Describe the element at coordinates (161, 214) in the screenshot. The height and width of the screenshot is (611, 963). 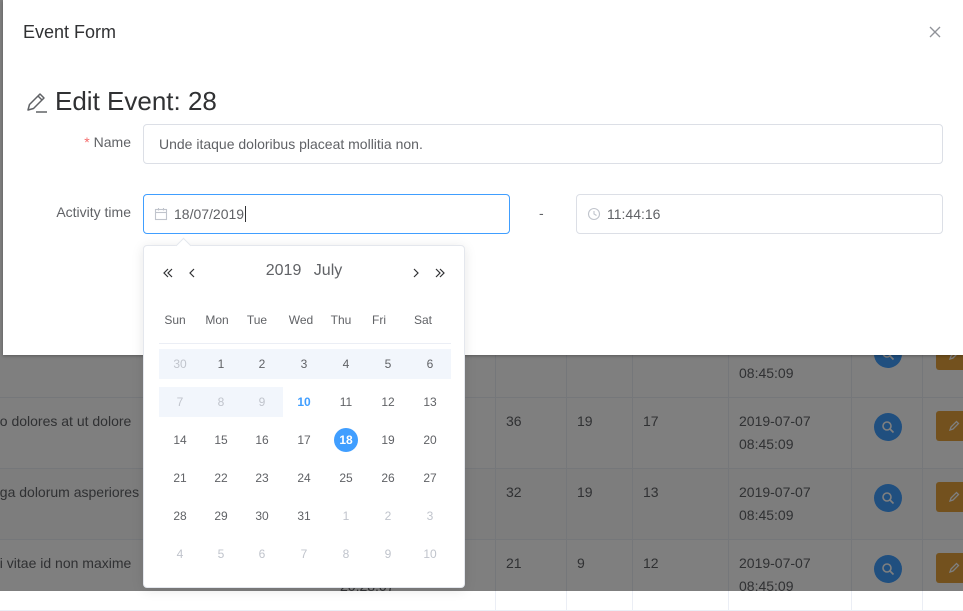
I see `calendar-icon` at that location.